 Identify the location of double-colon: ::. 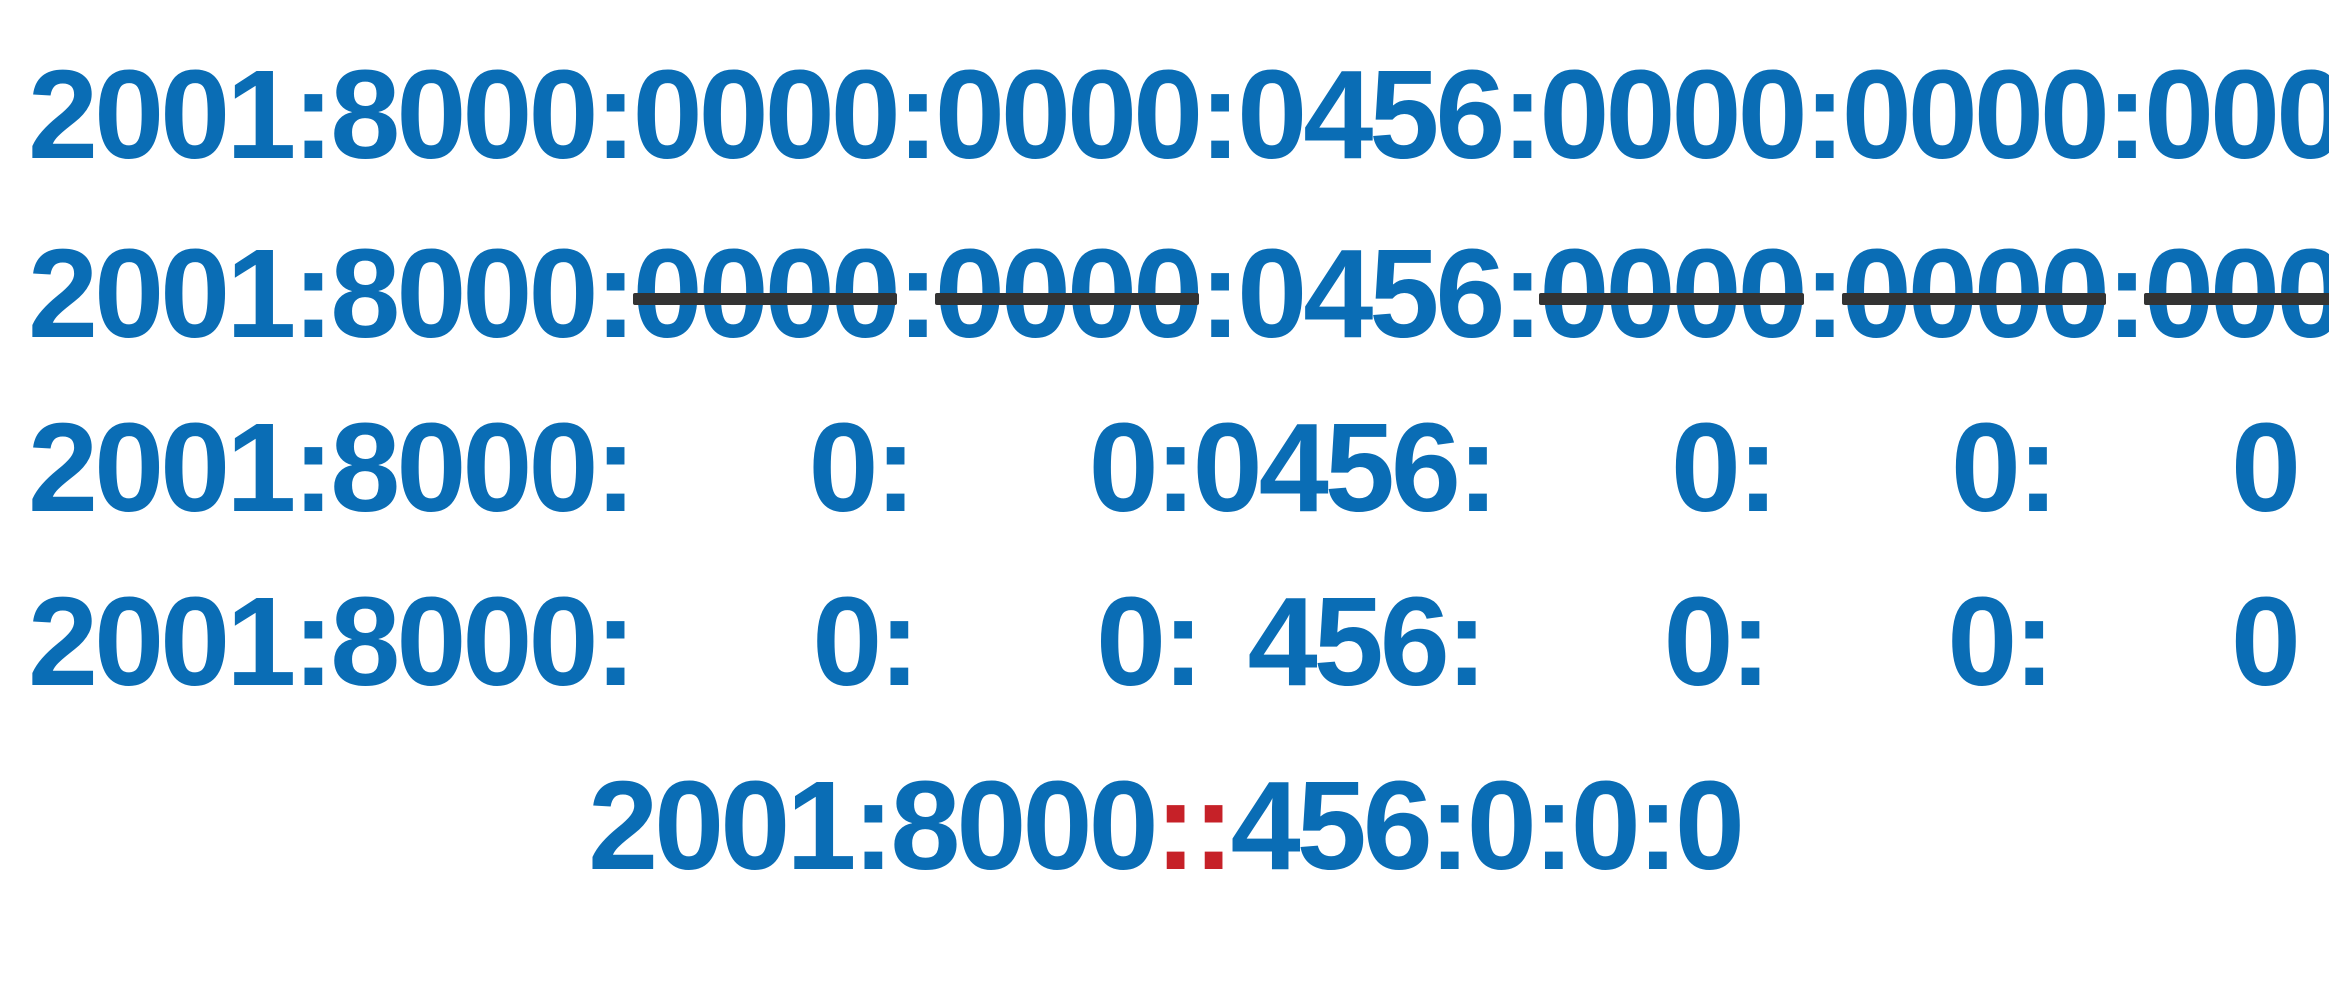
(1194, 825).